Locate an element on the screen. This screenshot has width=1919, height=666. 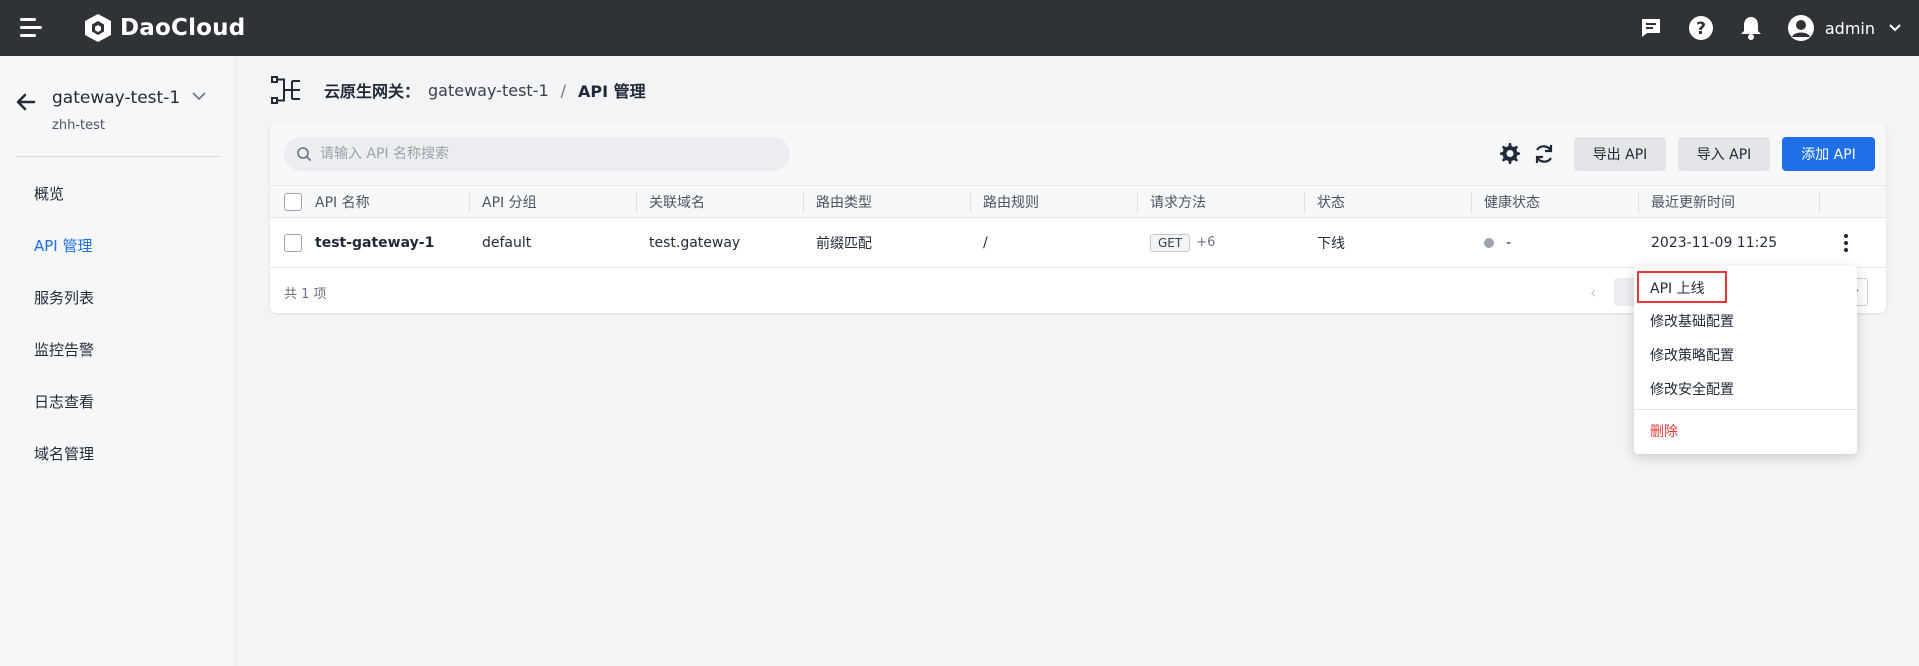
sidebar-item-api-management: API 管理 is located at coordinates (118, 246).